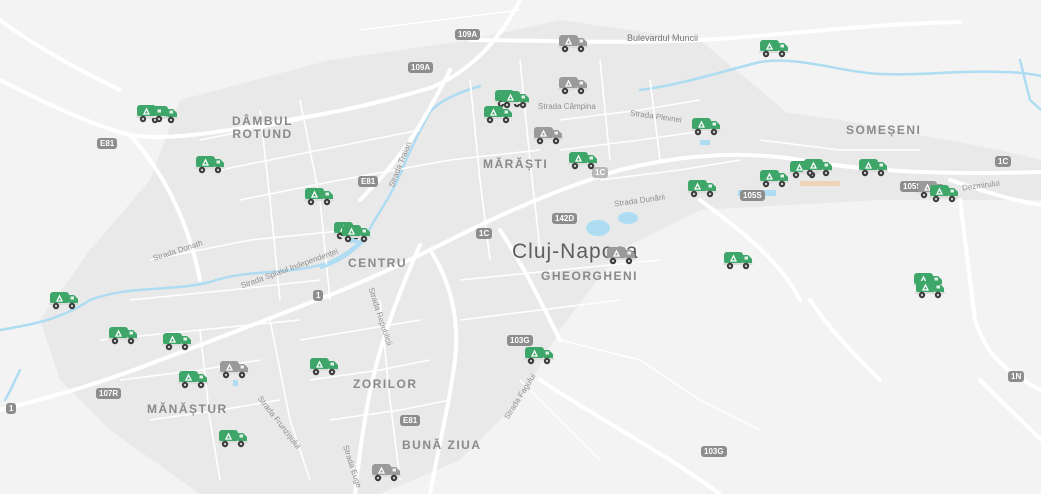 This screenshot has width=1041, height=494. What do you see at coordinates (442, 445) in the screenshot?
I see `district-label-buna-ziua: BUNĂ ZIUA` at bounding box center [442, 445].